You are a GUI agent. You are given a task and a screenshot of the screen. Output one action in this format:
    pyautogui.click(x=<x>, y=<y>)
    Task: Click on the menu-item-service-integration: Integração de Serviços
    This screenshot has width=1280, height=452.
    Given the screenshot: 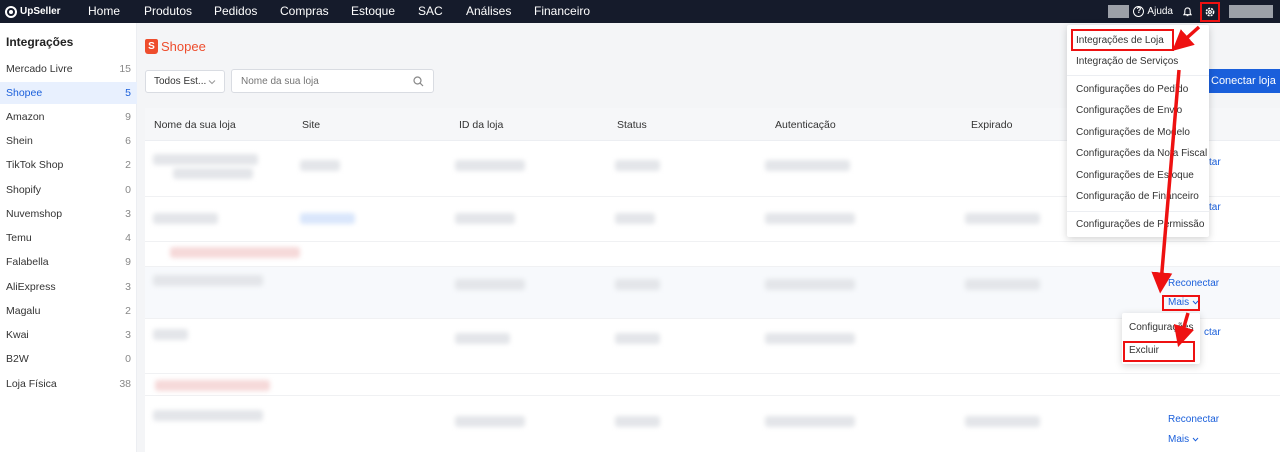 What is the action you would take?
    pyautogui.click(x=1127, y=61)
    